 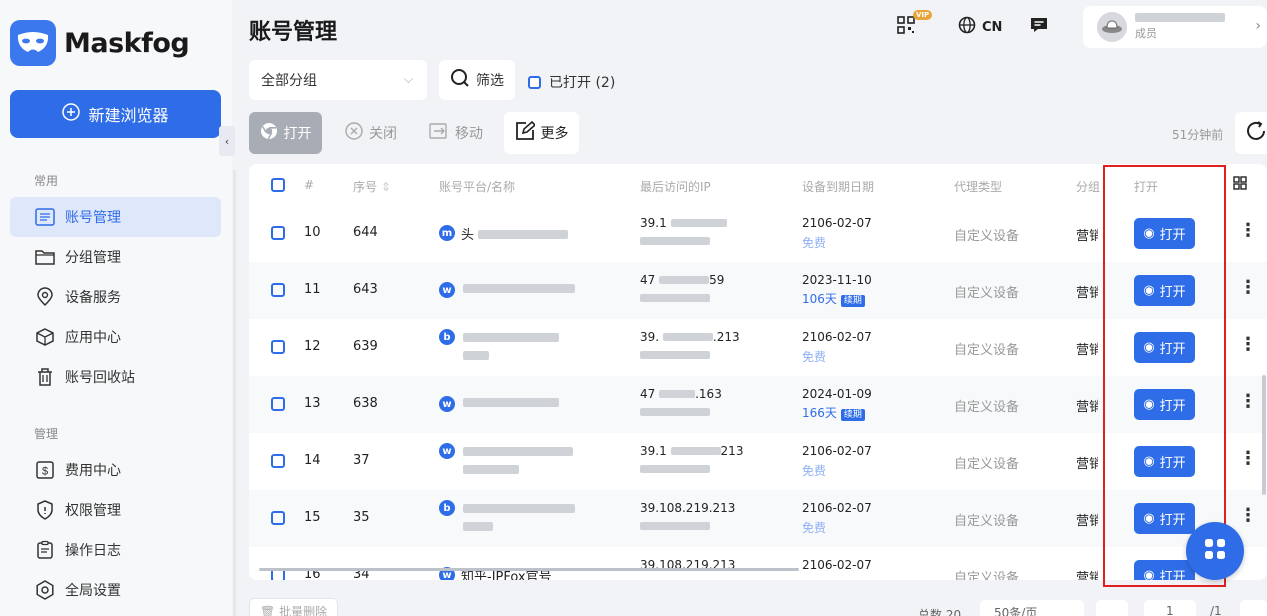 What do you see at coordinates (837, 280) in the screenshot?
I see `row-expiry: 2023-11-10` at bounding box center [837, 280].